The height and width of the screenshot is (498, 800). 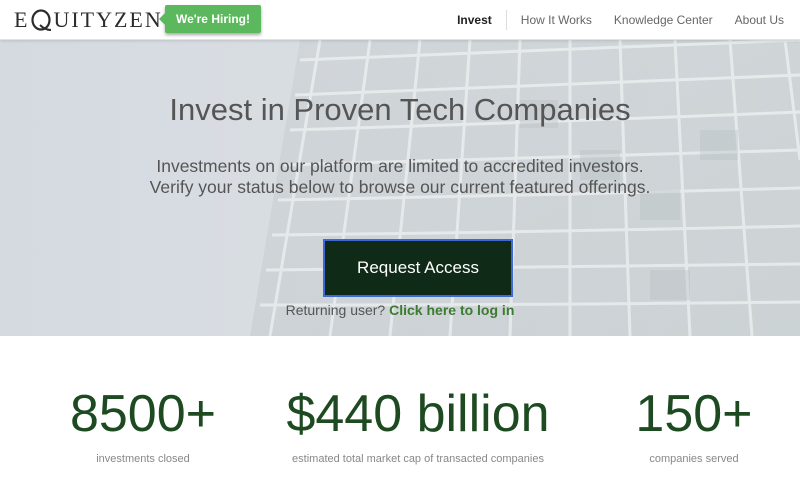 What do you see at coordinates (22, 19) in the screenshot?
I see `logo-text-prefix: E` at bounding box center [22, 19].